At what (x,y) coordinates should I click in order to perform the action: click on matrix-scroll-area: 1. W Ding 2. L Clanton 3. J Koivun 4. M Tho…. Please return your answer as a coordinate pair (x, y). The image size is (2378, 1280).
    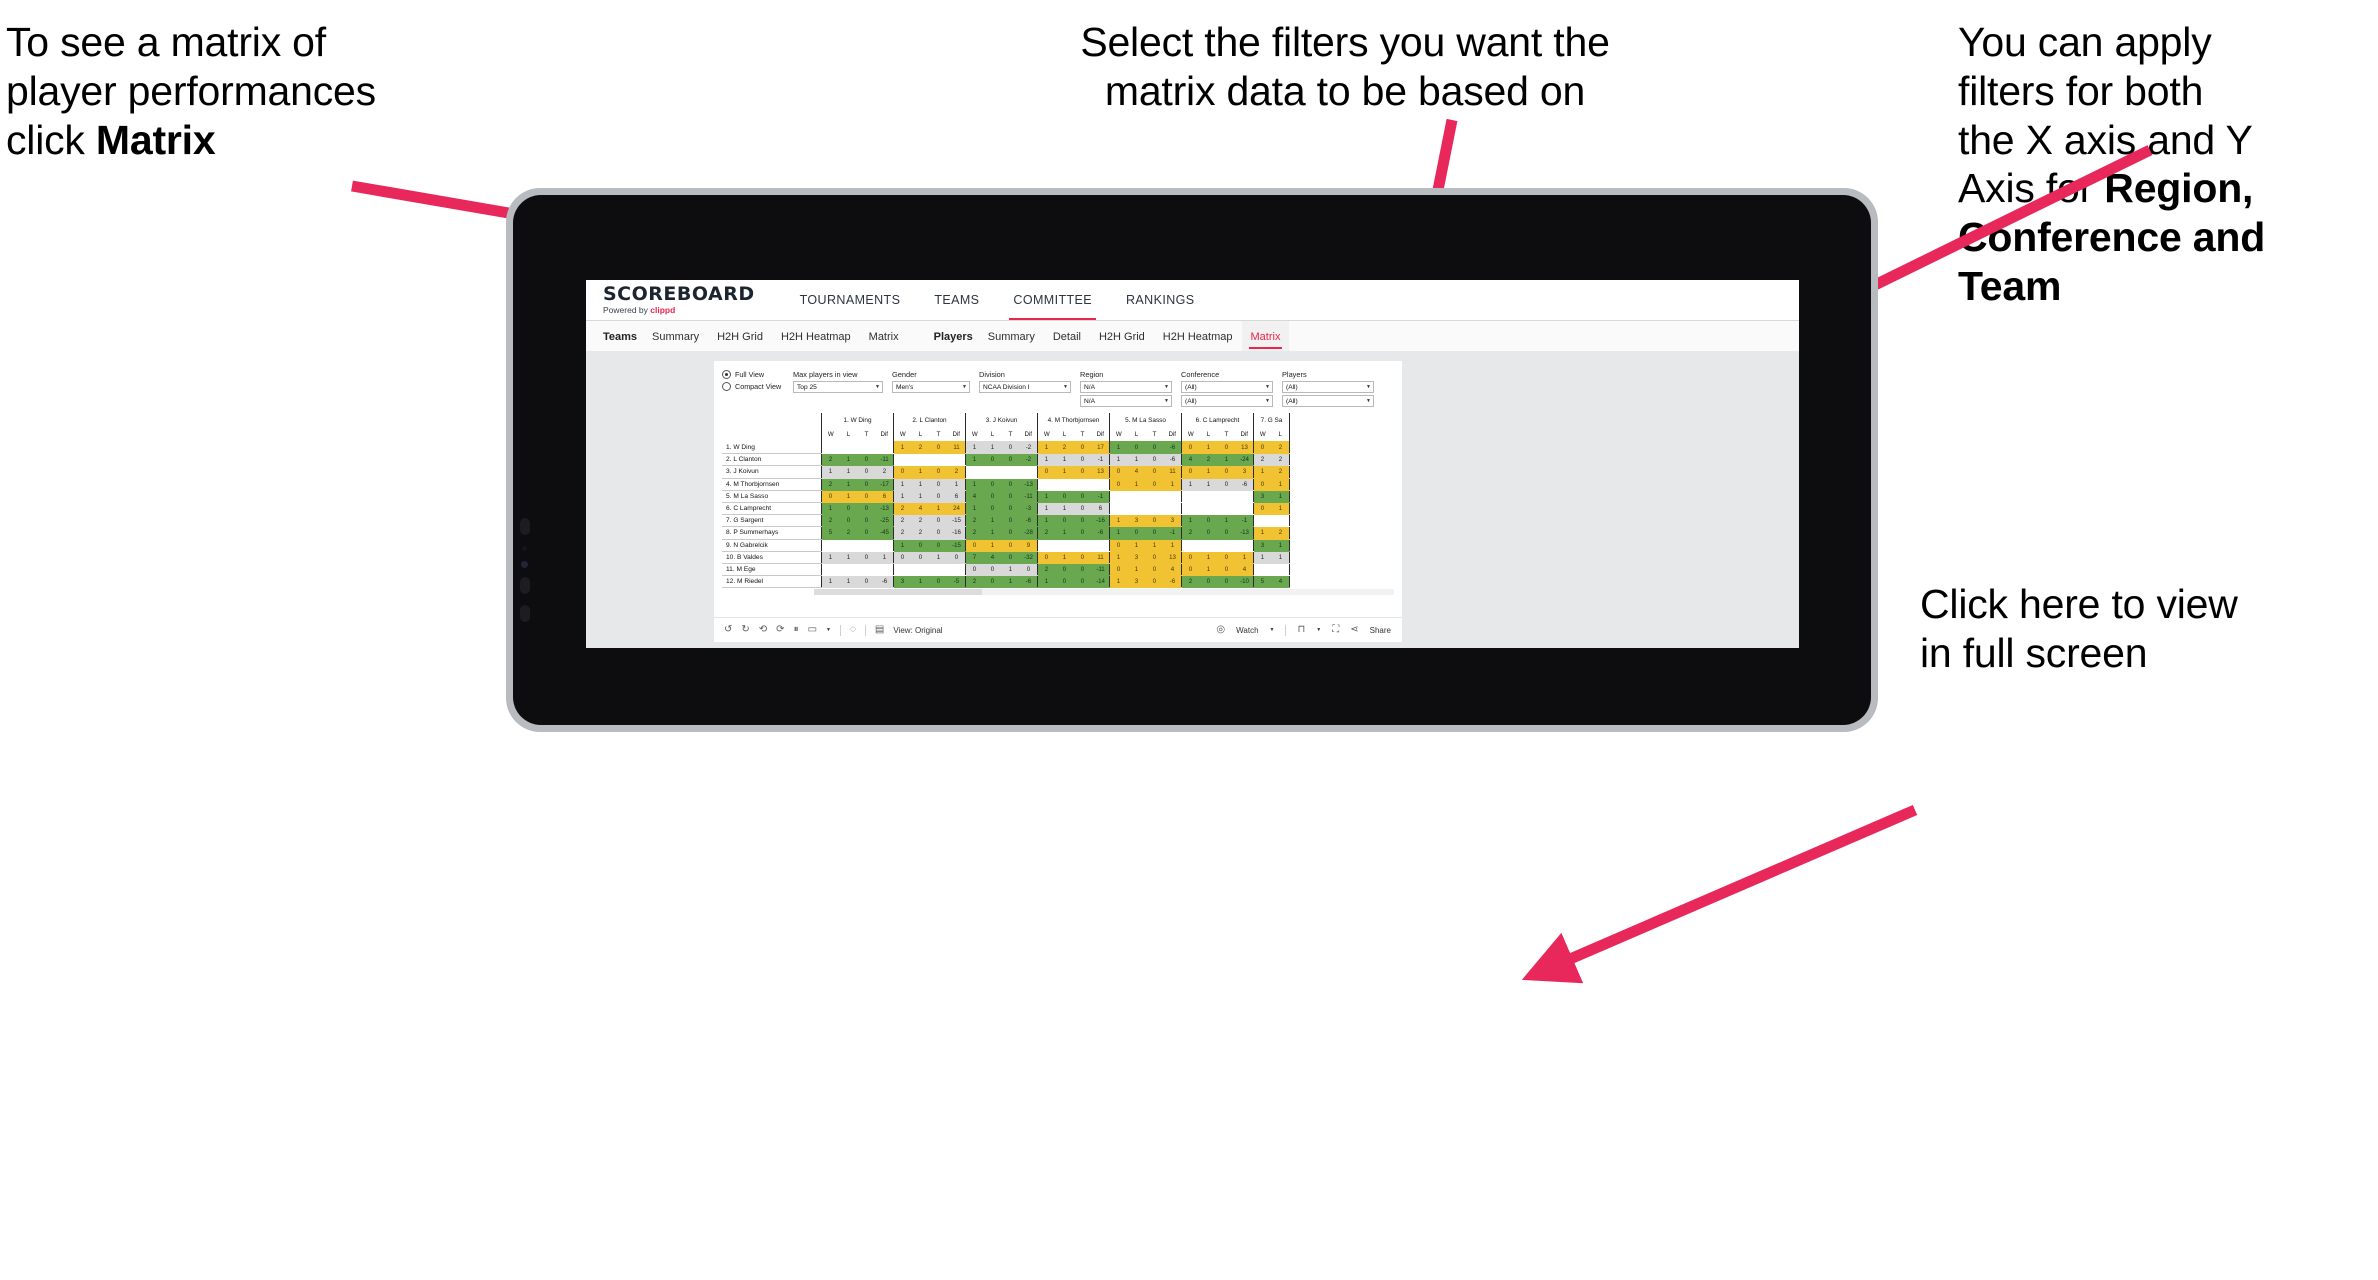
    Looking at the image, I should click on (1058, 500).